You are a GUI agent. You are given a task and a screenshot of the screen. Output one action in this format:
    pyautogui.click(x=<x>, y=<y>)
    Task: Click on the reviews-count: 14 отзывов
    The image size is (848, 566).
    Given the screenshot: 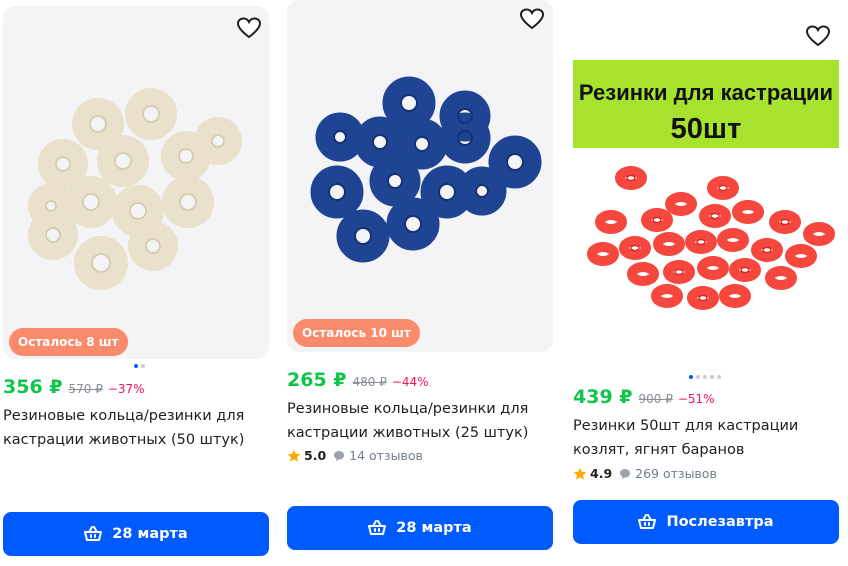 What is the action you would take?
    pyautogui.click(x=386, y=455)
    